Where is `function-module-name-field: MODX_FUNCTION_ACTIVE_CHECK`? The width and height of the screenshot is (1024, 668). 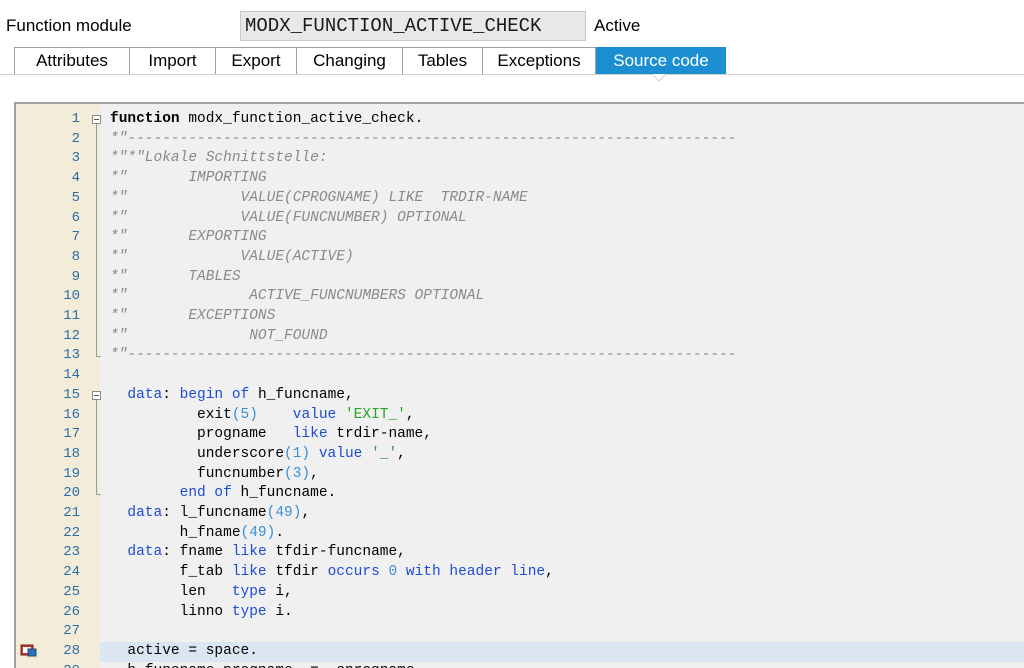
function-module-name-field: MODX_FUNCTION_ACTIVE_CHECK is located at coordinates (413, 26).